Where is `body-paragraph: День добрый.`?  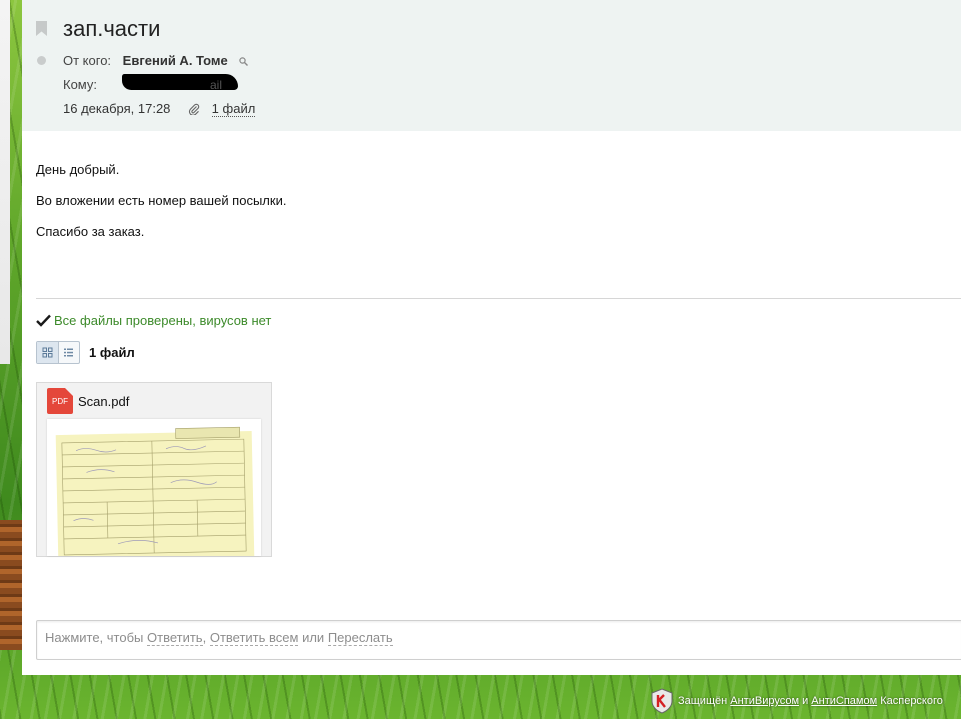
body-paragraph: День добрый. is located at coordinates (78, 169).